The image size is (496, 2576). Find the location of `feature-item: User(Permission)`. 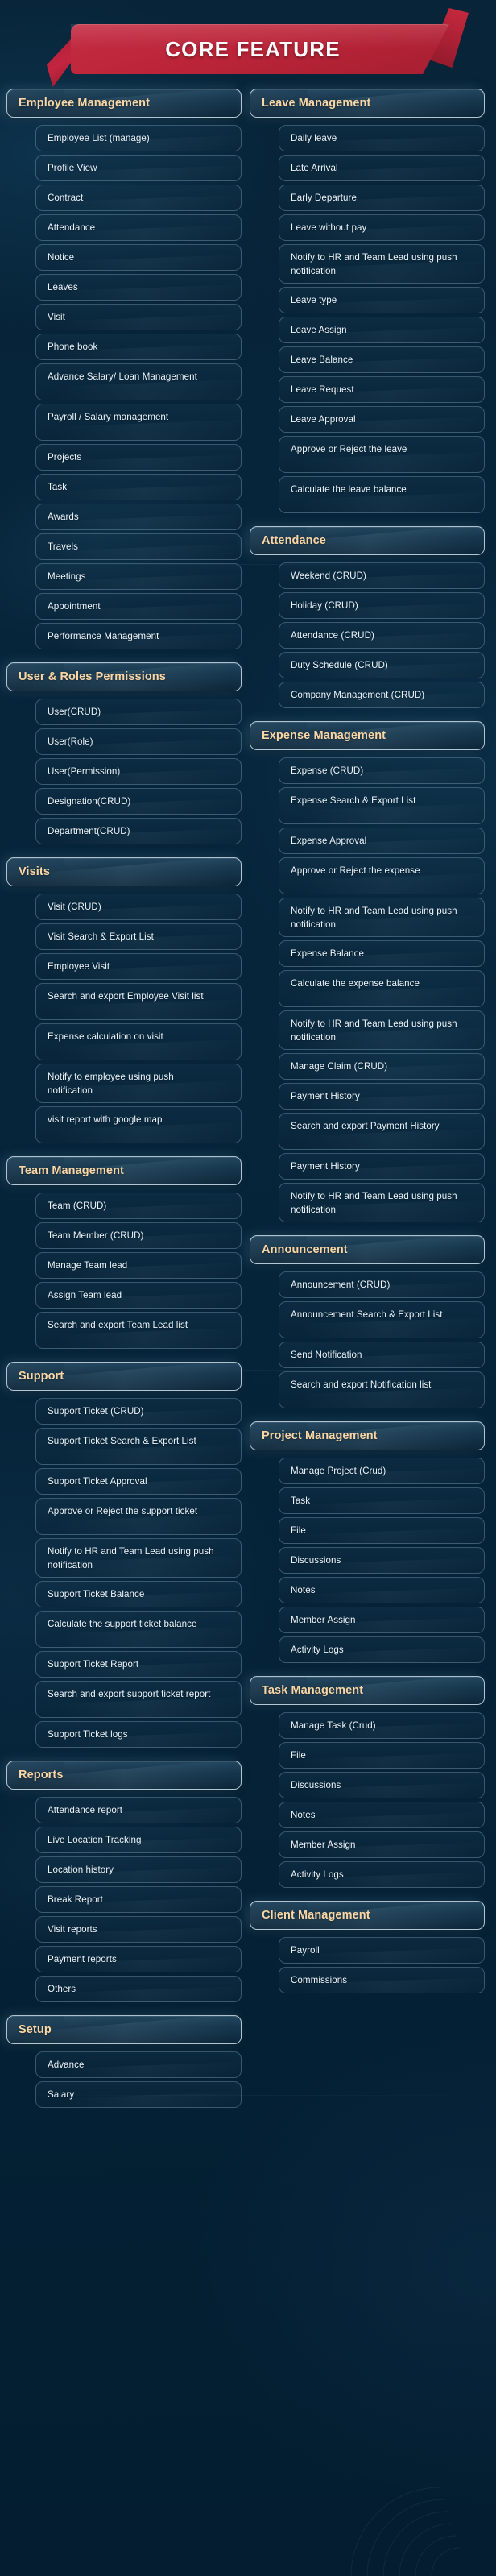

feature-item: User(Permission) is located at coordinates (138, 771).